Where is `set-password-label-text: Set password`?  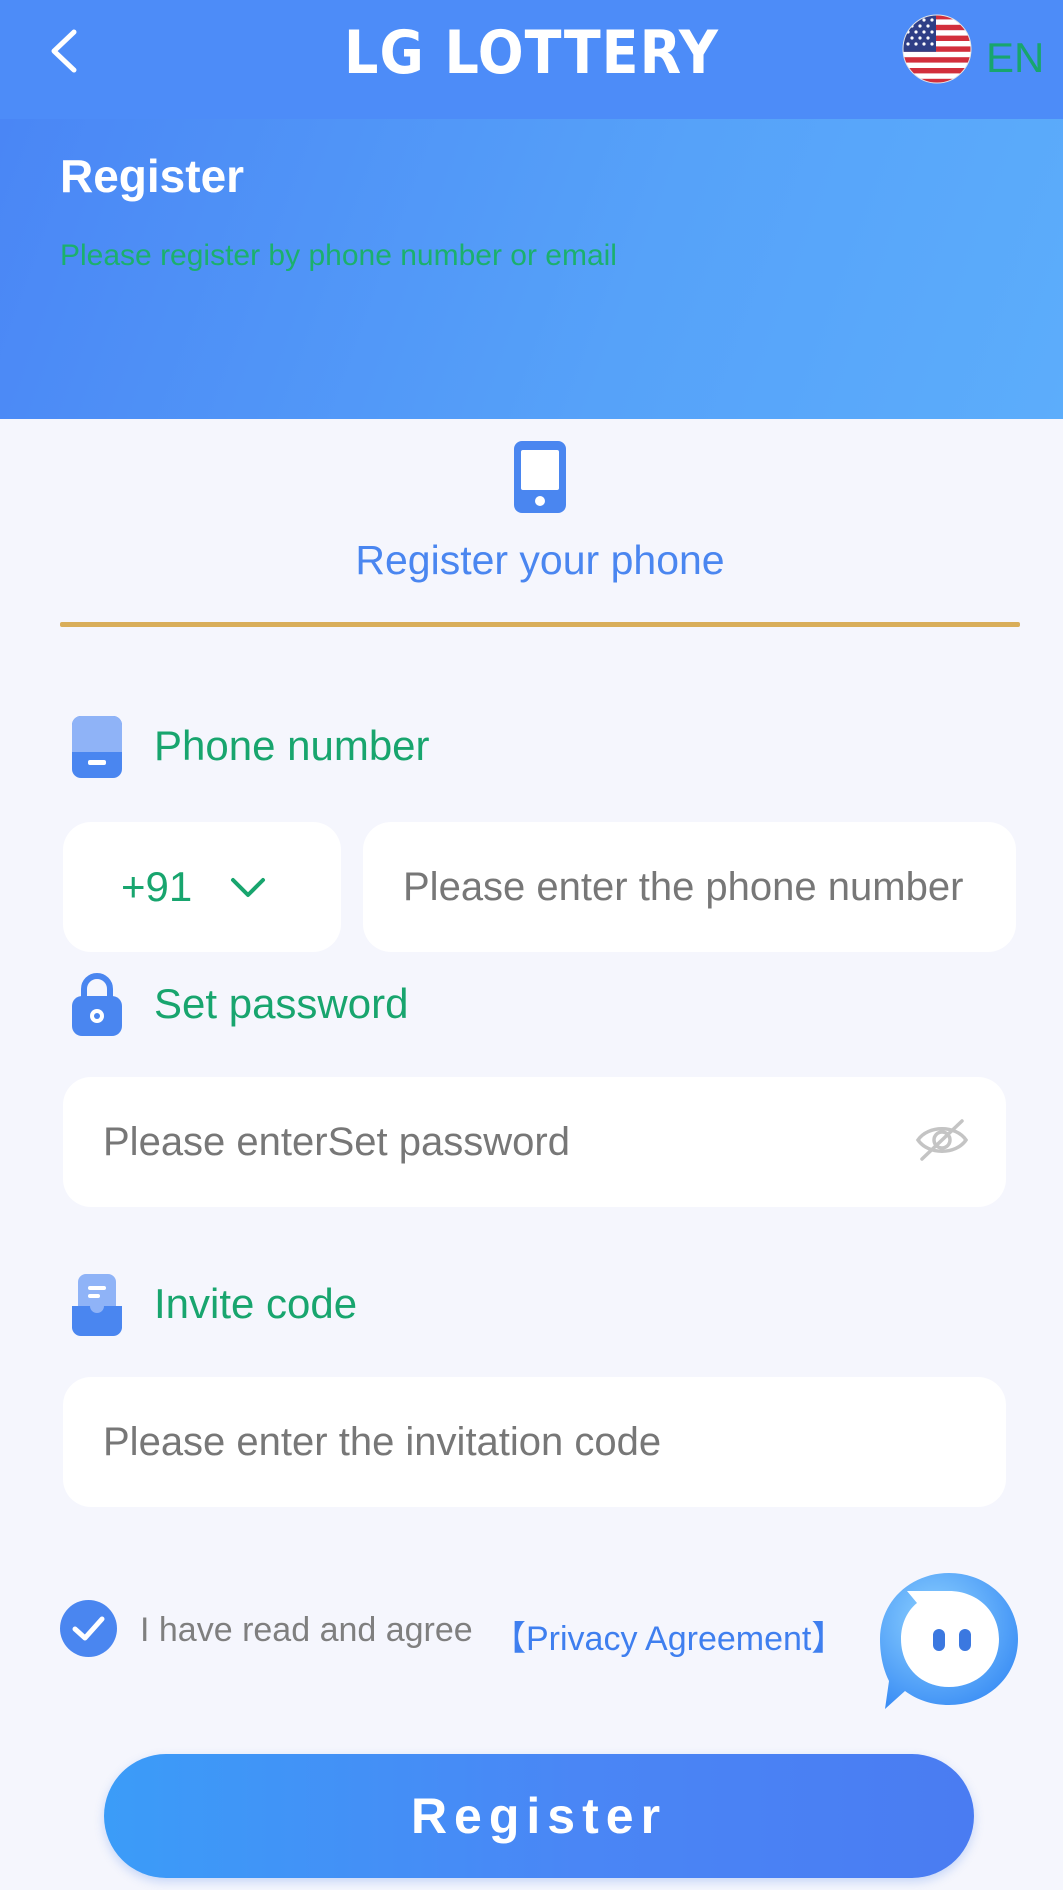 set-password-label-text: Set password is located at coordinates (281, 1003).